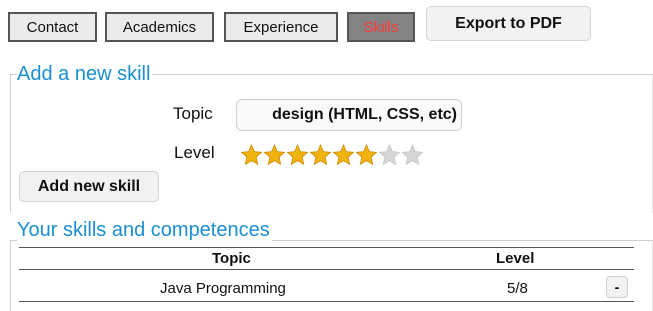 The width and height of the screenshot is (653, 311). What do you see at coordinates (381, 27) in the screenshot?
I see `tab-skills: Skills` at bounding box center [381, 27].